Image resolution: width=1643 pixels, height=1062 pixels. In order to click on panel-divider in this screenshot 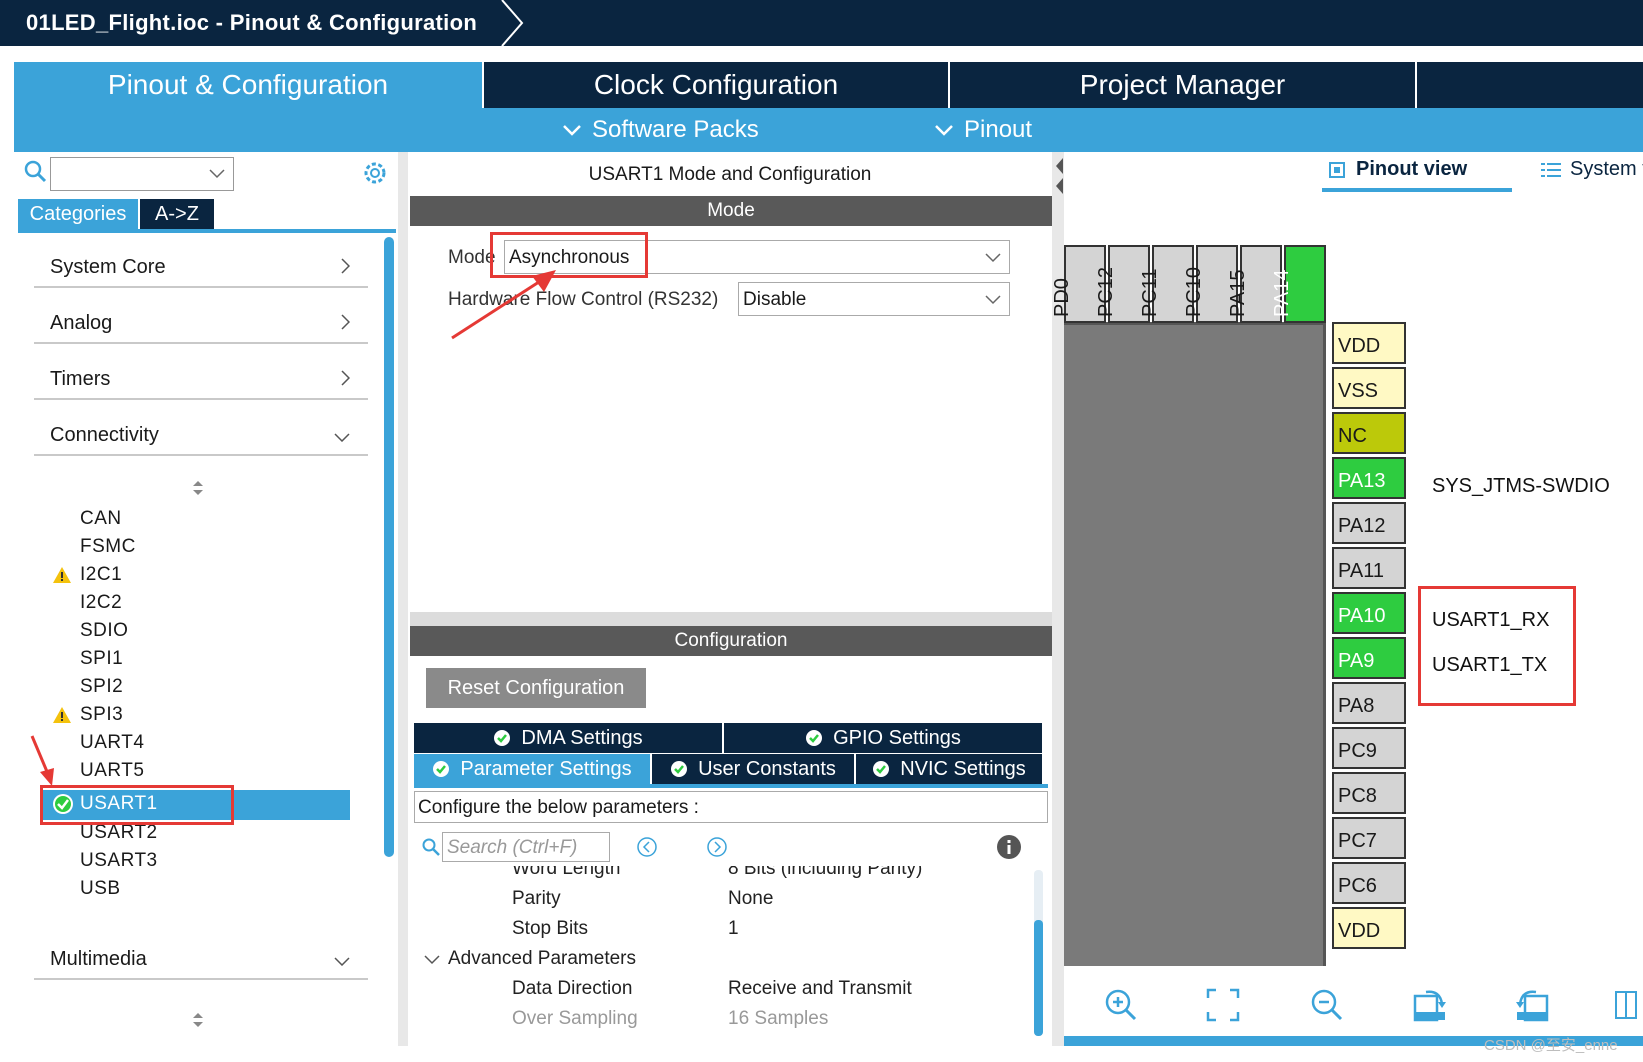, I will do `click(731, 619)`.